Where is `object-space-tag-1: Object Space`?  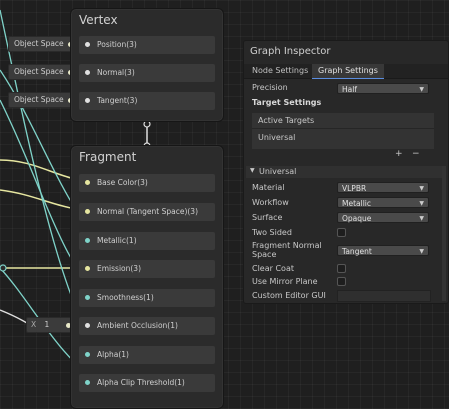 object-space-tag-1: Object Space is located at coordinates (43, 44).